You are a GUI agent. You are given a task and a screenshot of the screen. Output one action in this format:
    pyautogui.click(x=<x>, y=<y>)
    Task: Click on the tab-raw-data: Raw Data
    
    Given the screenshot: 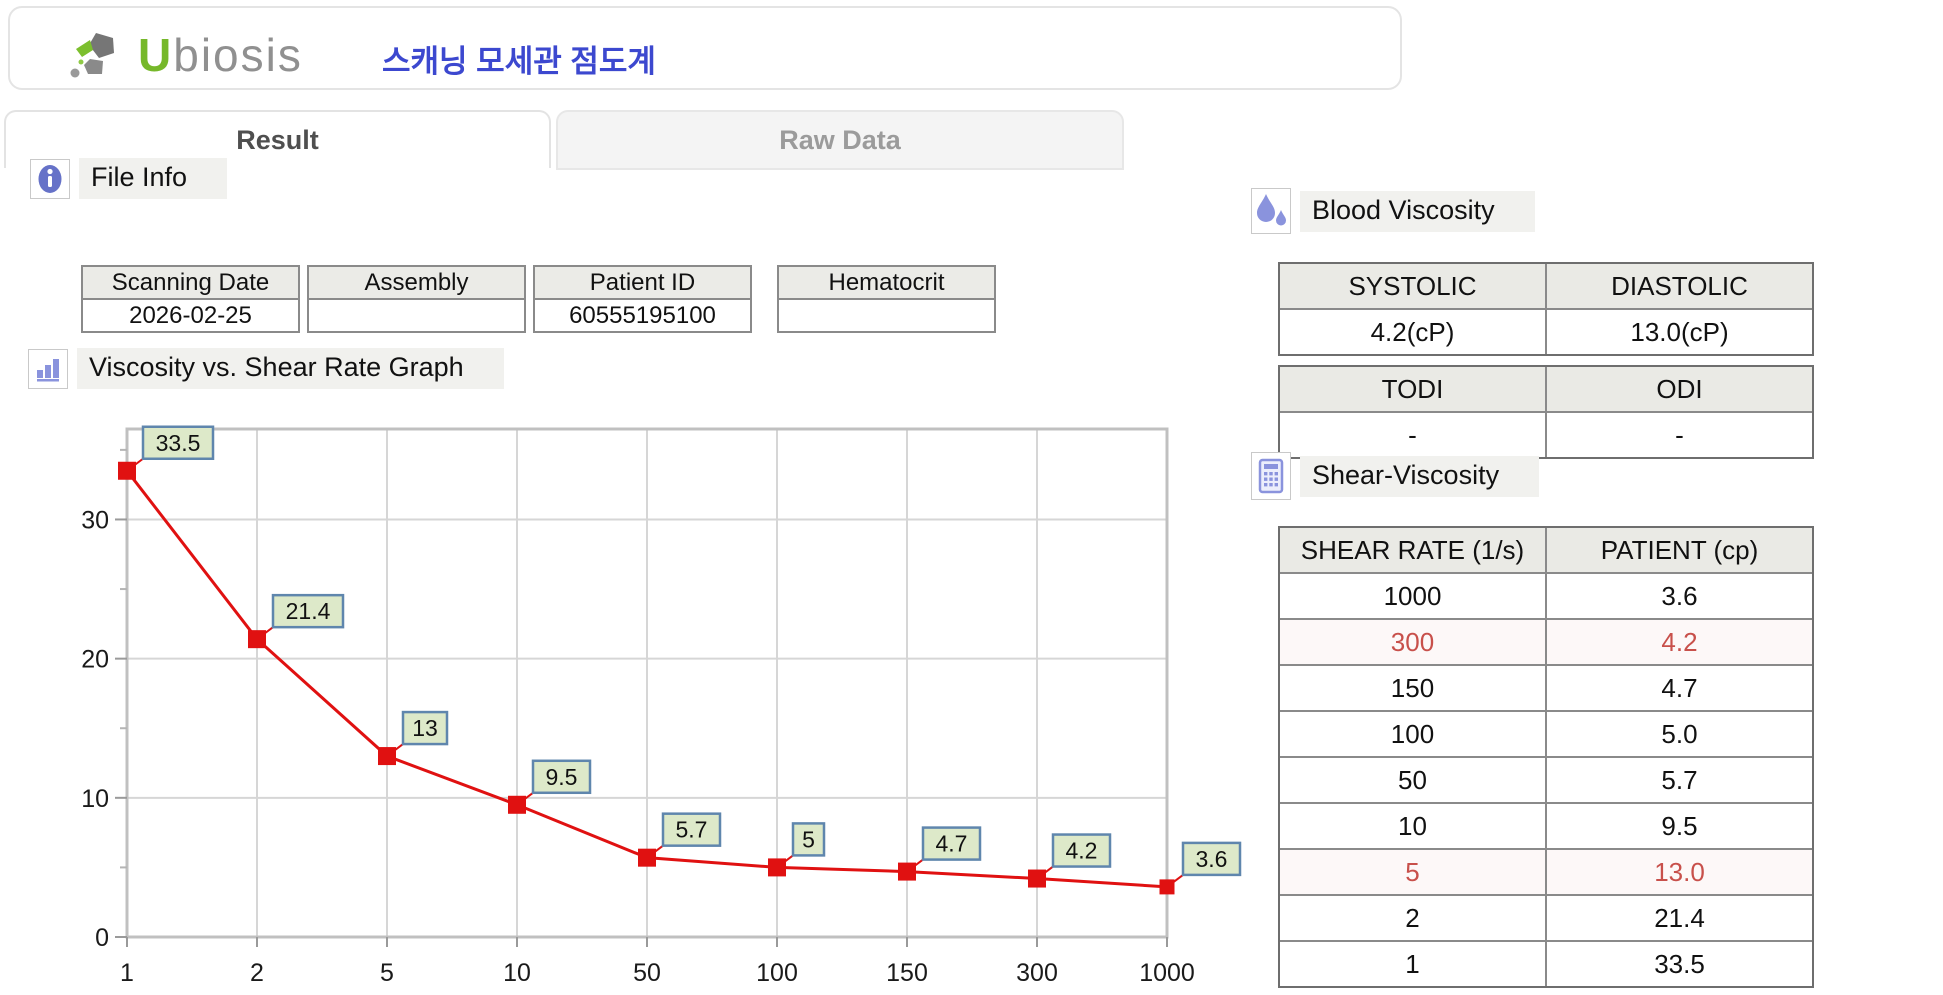 What is the action you would take?
    pyautogui.click(x=840, y=140)
    